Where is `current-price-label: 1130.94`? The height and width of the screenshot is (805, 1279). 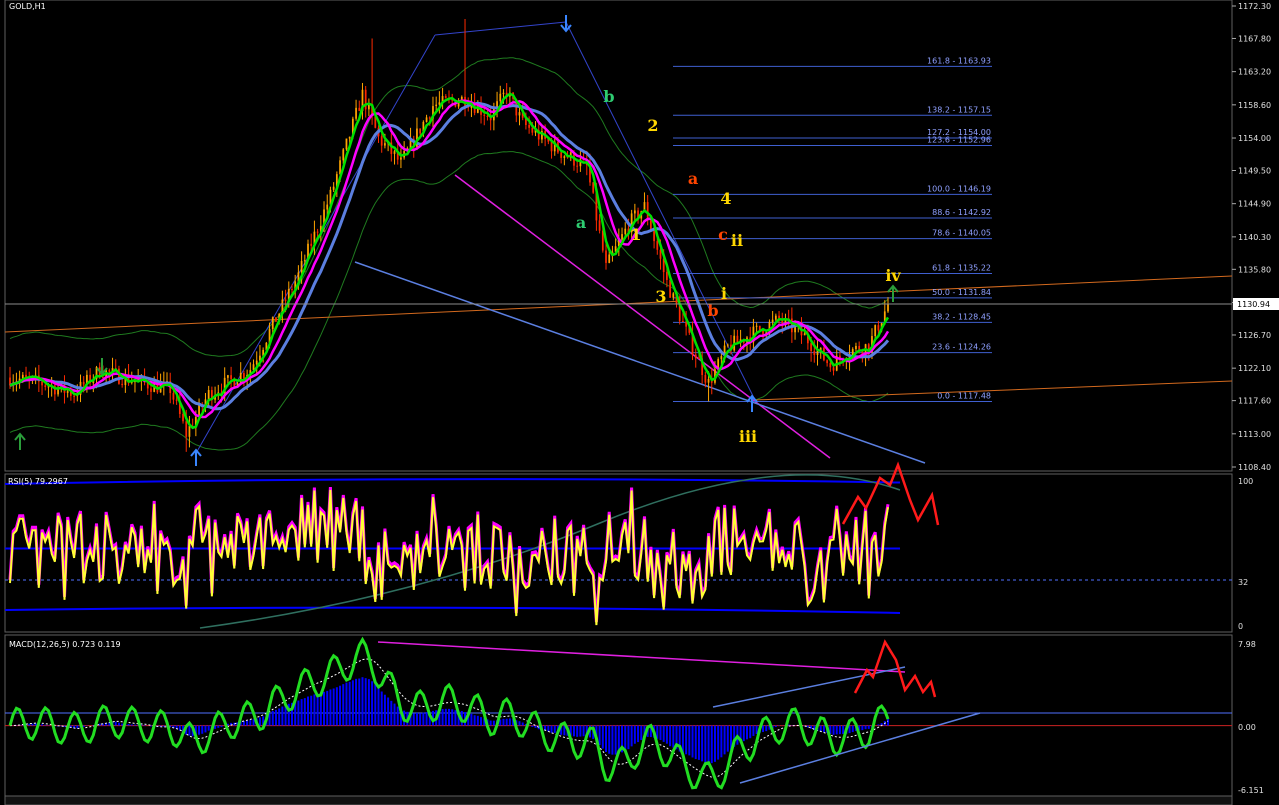 current-price-label: 1130.94 is located at coordinates (1253, 304).